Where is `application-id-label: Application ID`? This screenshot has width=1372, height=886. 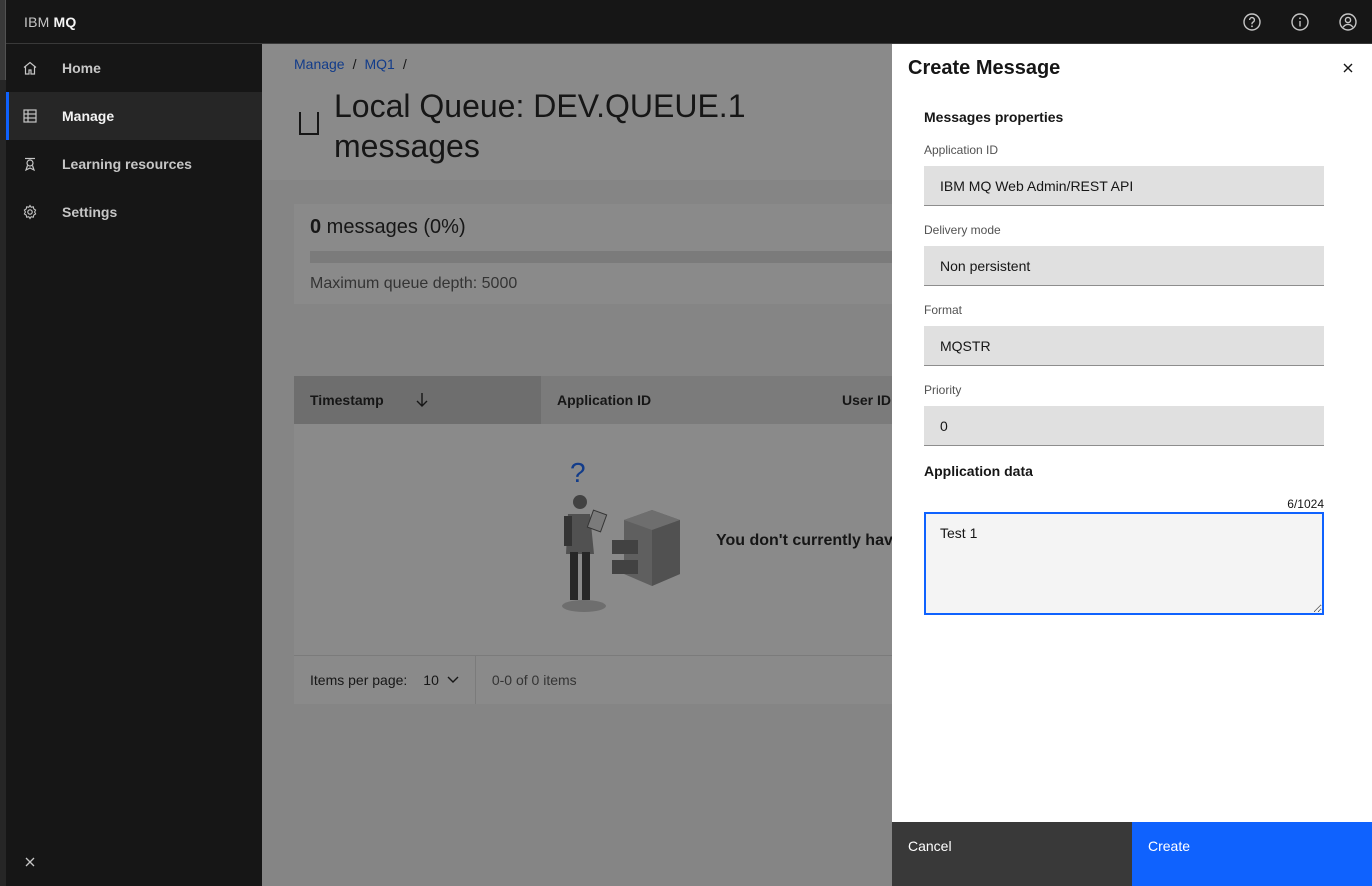 application-id-label: Application ID is located at coordinates (961, 150).